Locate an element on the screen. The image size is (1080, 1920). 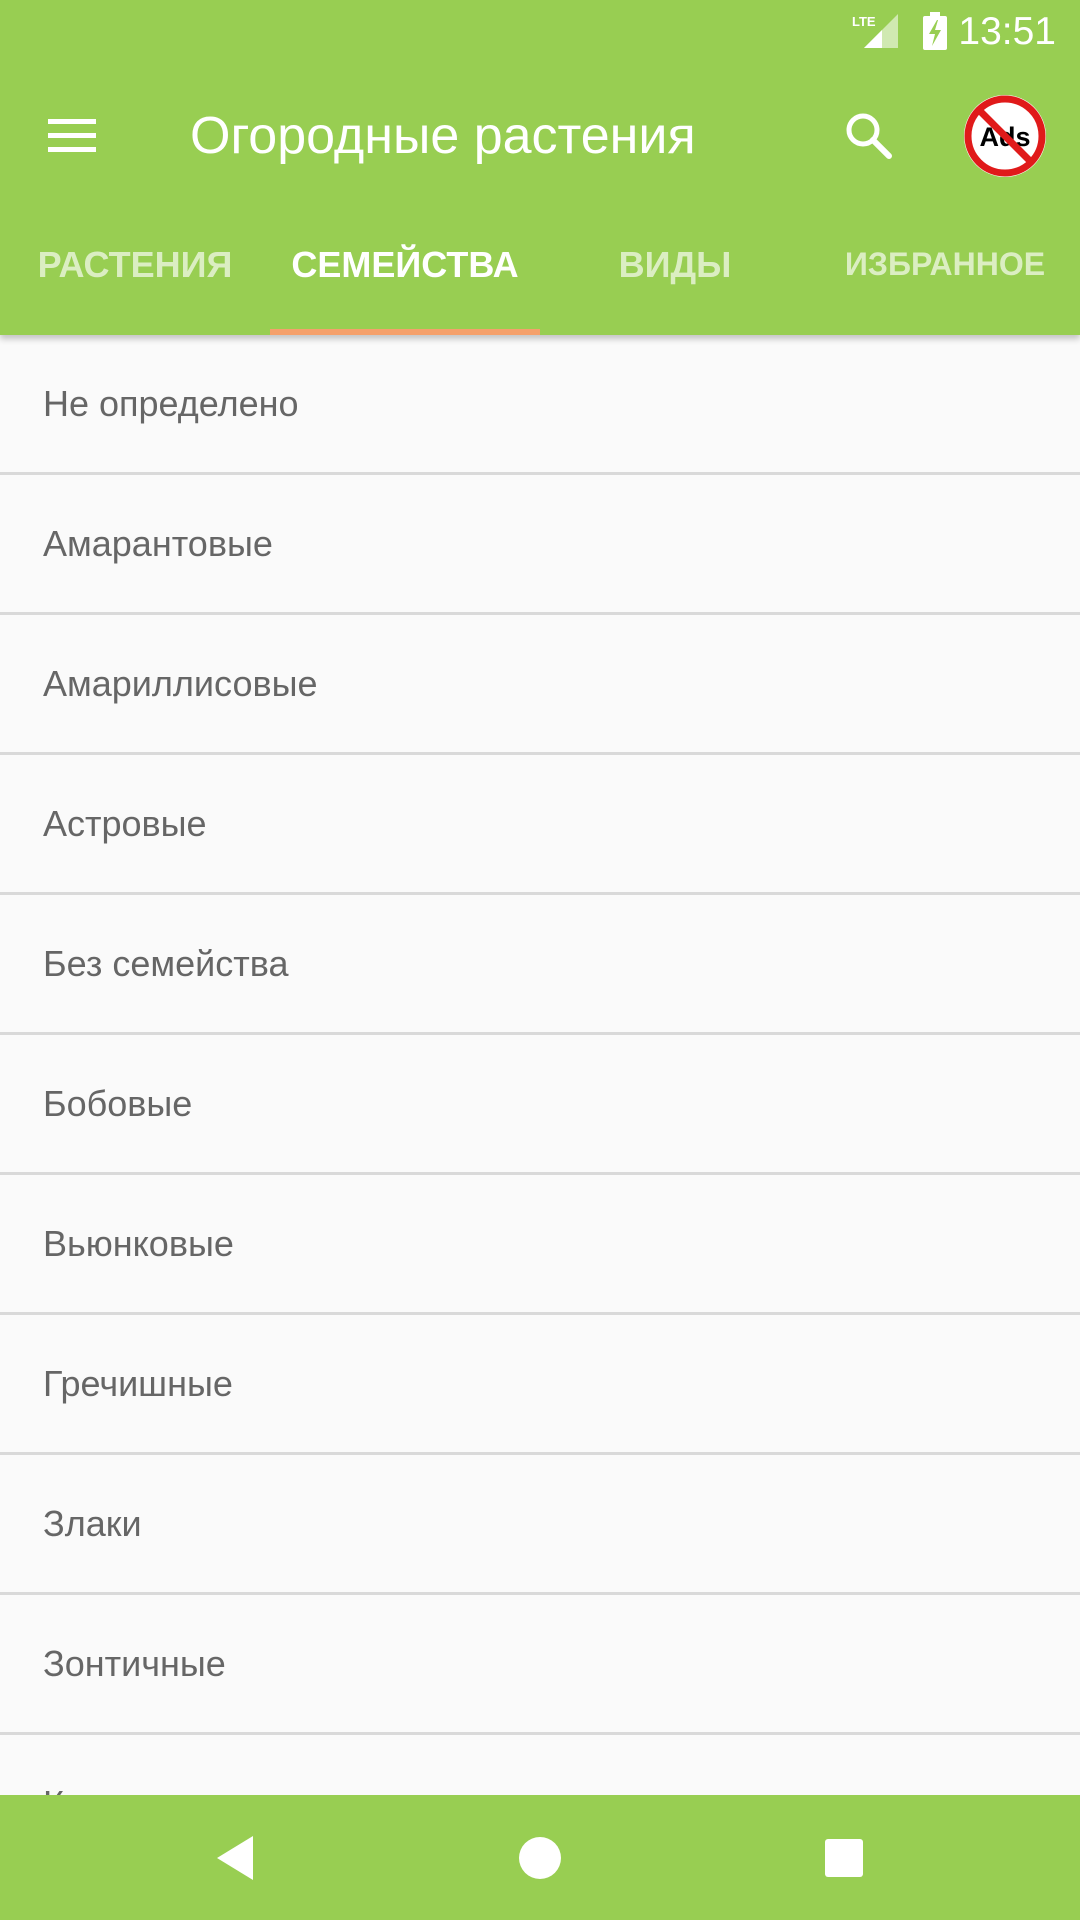
recents-icon is located at coordinates (844, 1857).